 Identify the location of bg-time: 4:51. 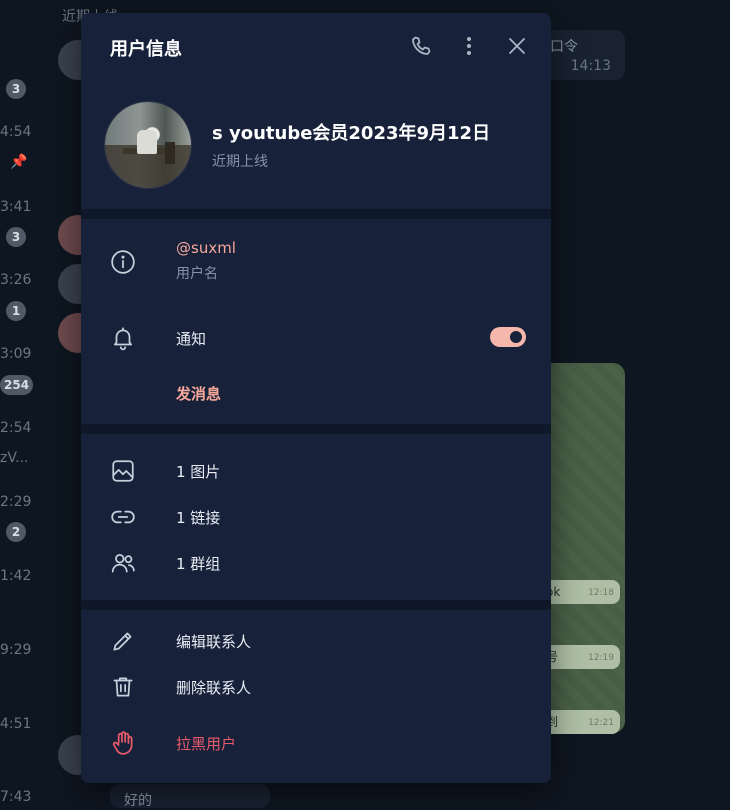
(16, 724).